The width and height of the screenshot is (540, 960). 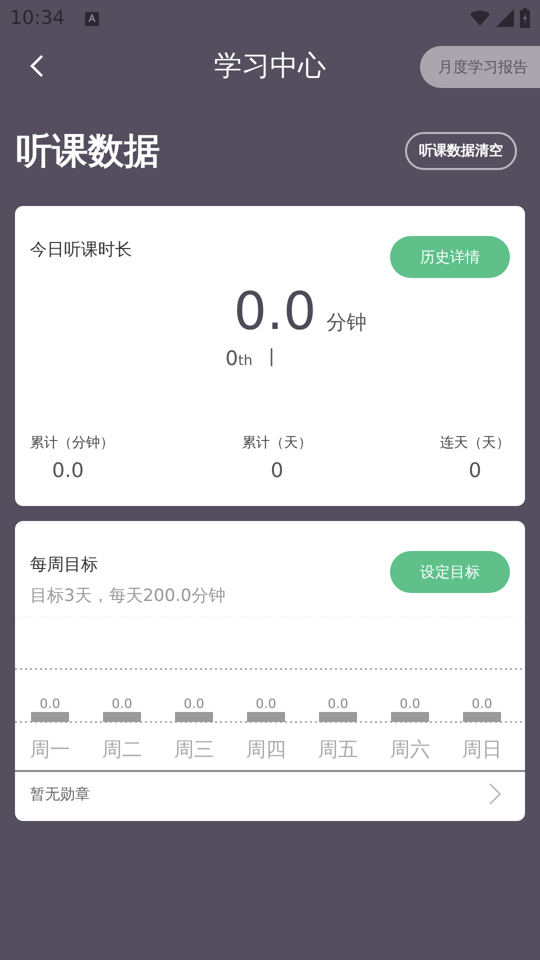 What do you see at coordinates (277, 443) in the screenshot?
I see `stat-label: 累计（天）` at bounding box center [277, 443].